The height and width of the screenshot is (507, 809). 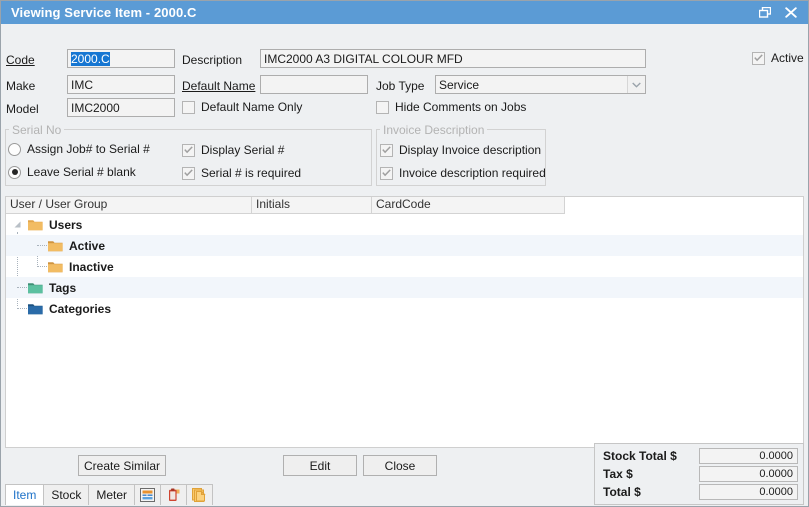 I want to click on totals-row-total: Total $ 0.0000, so click(x=700, y=492).